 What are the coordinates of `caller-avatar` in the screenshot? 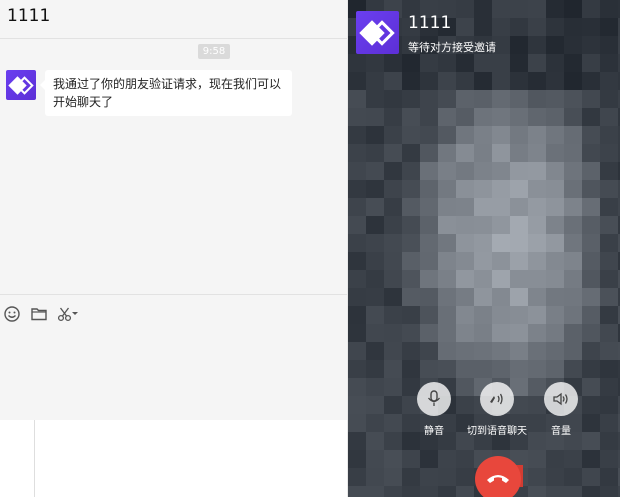 It's located at (377, 32).